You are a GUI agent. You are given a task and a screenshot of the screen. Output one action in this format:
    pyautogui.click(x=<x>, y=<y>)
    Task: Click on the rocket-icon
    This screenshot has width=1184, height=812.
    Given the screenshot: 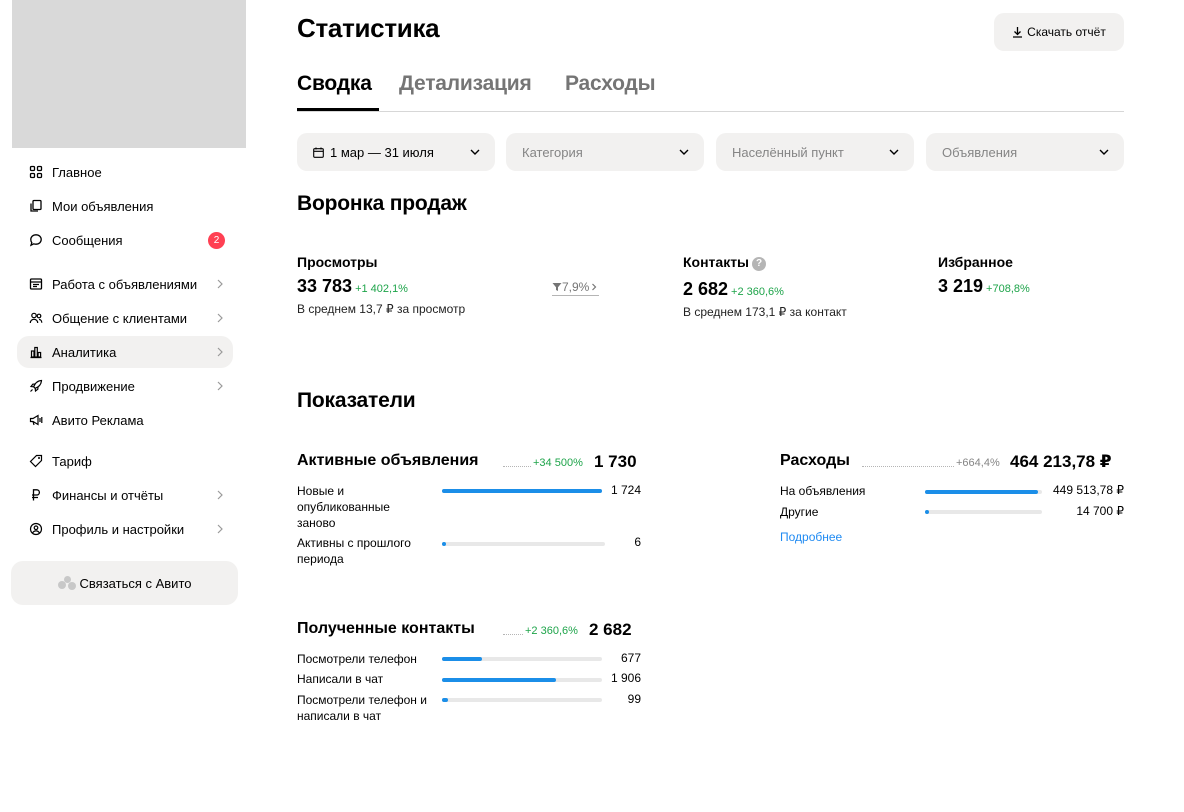 What is the action you would take?
    pyautogui.click(x=36, y=386)
    